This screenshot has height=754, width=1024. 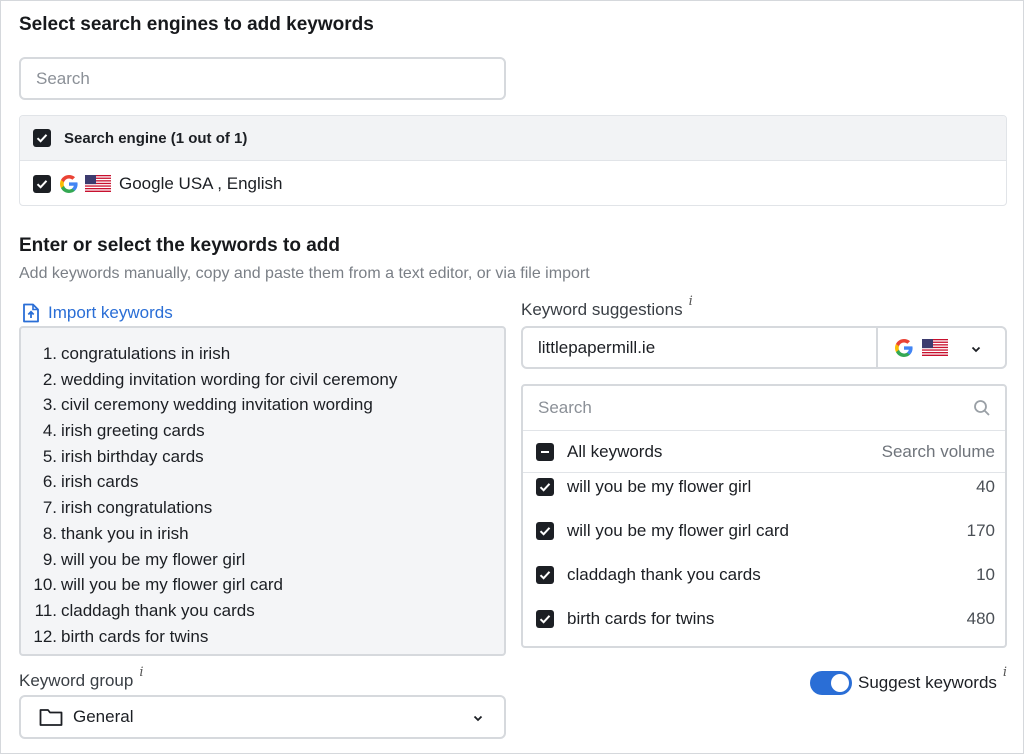 I want to click on suggestion-row: will you be my flower girl card 170, so click(x=764, y=531).